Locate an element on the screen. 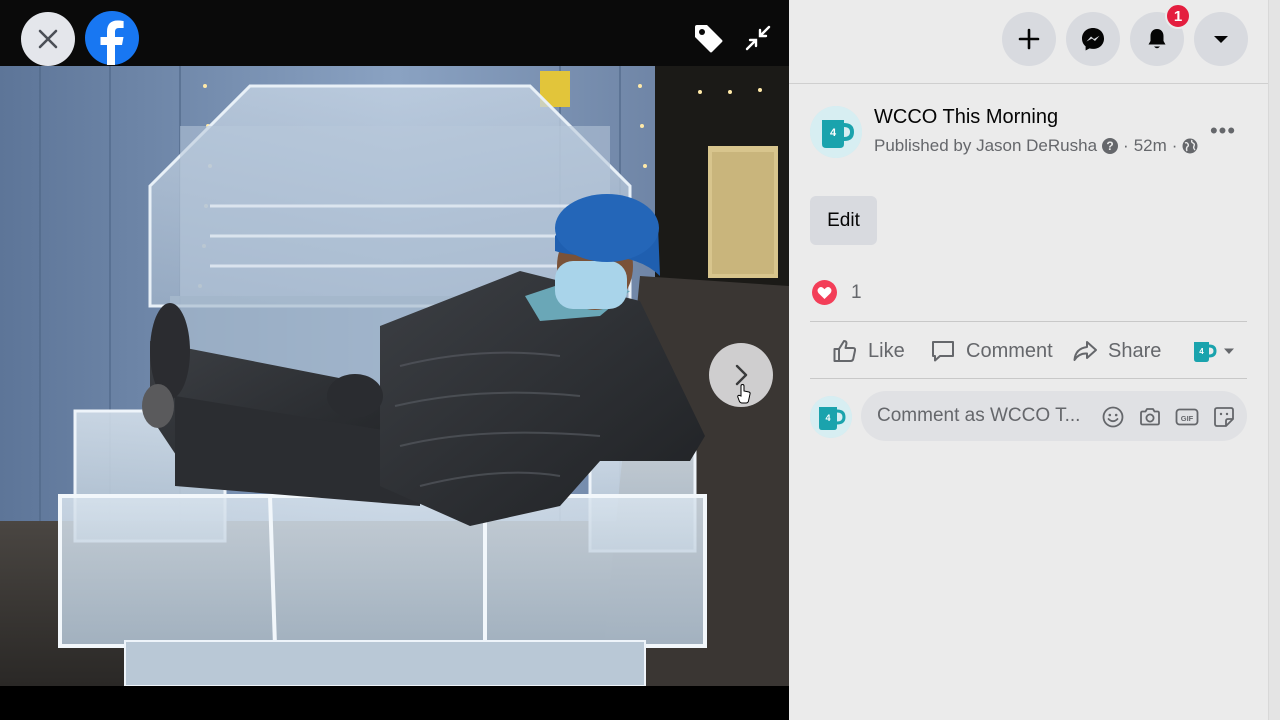 The image size is (1280, 720). like-button: Like is located at coordinates (868, 351).